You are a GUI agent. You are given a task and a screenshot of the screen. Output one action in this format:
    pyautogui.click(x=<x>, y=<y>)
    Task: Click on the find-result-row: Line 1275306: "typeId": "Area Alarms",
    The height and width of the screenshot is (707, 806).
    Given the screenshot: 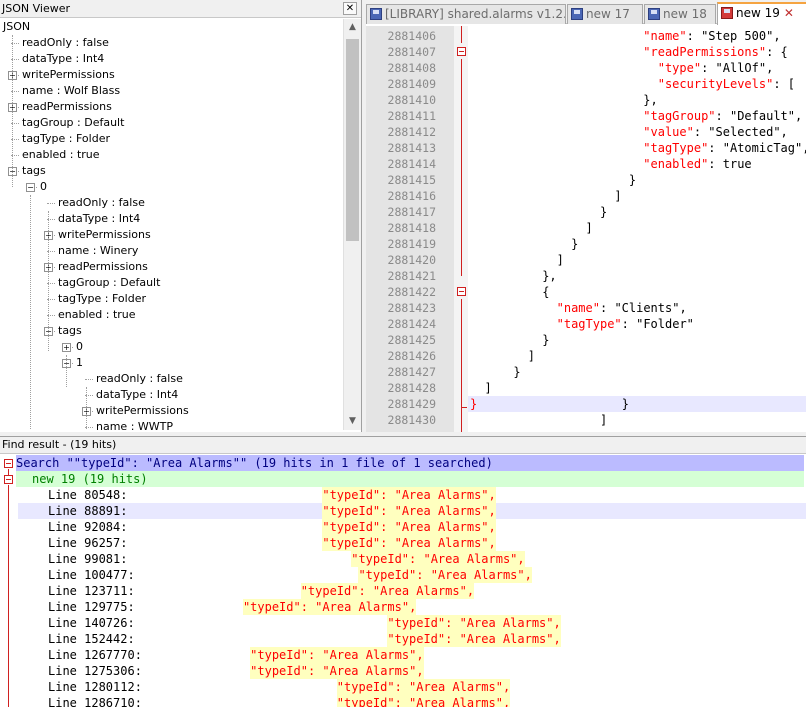 What is the action you would take?
    pyautogui.click(x=412, y=671)
    